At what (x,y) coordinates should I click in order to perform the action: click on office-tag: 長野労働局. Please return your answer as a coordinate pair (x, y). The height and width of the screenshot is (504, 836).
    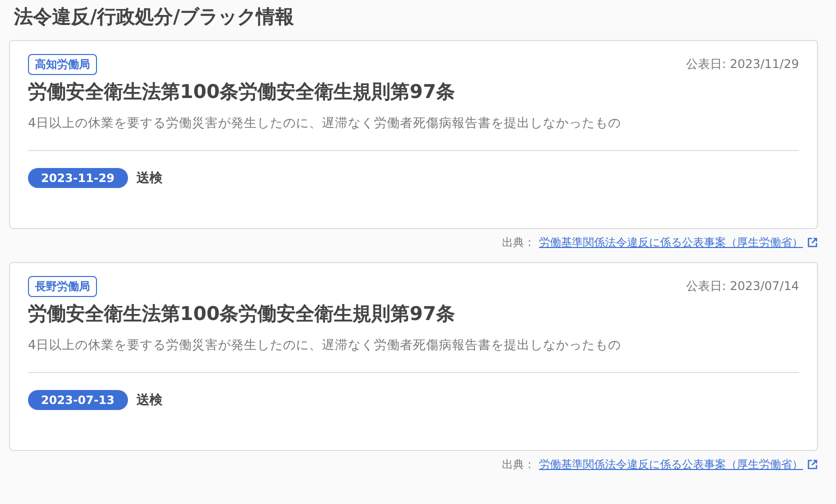
    Looking at the image, I should click on (62, 286).